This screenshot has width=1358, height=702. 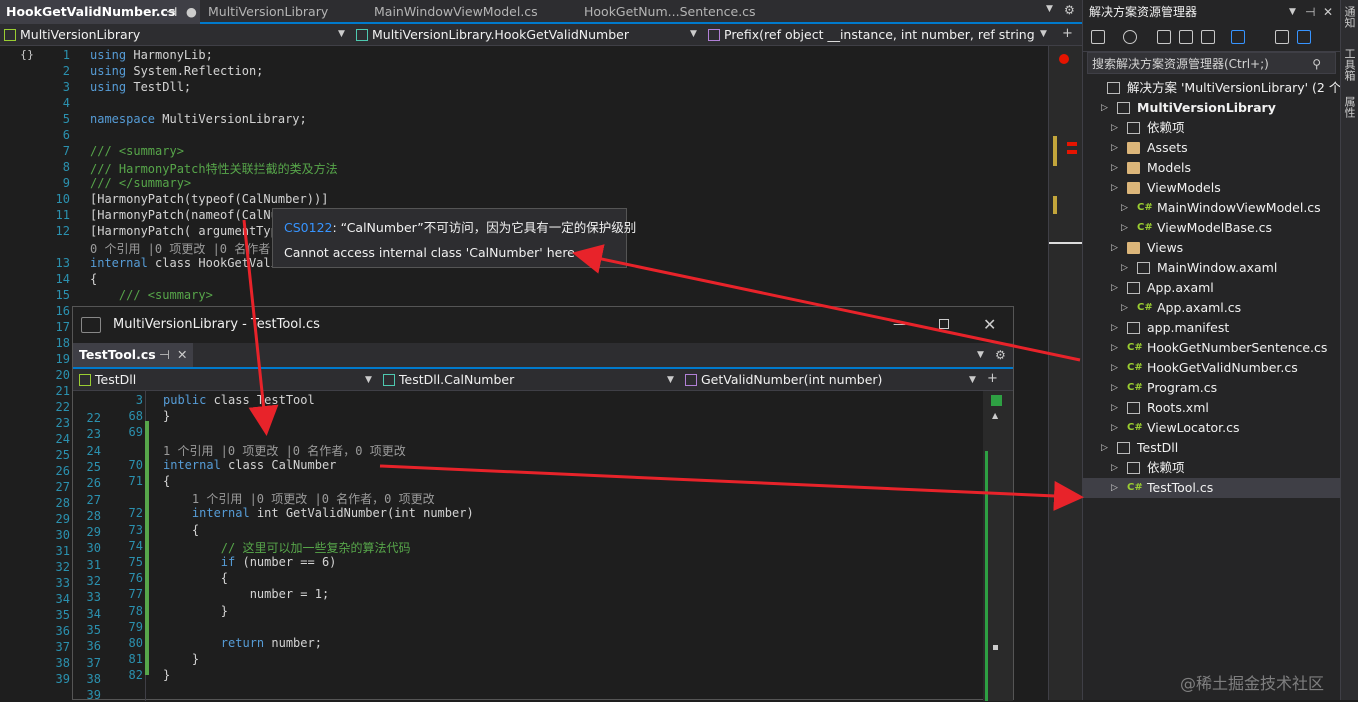 I want to click on tab-mainwindowviewmodel: MainWindowViewModel.cs, so click(x=468, y=12).